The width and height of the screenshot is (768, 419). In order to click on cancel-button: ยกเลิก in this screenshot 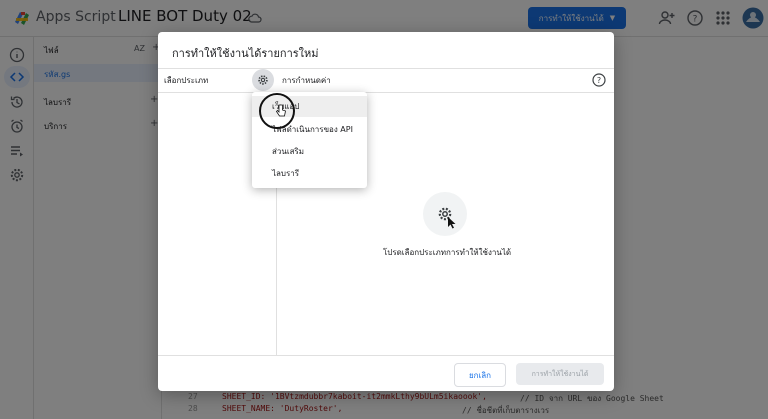, I will do `click(480, 375)`.